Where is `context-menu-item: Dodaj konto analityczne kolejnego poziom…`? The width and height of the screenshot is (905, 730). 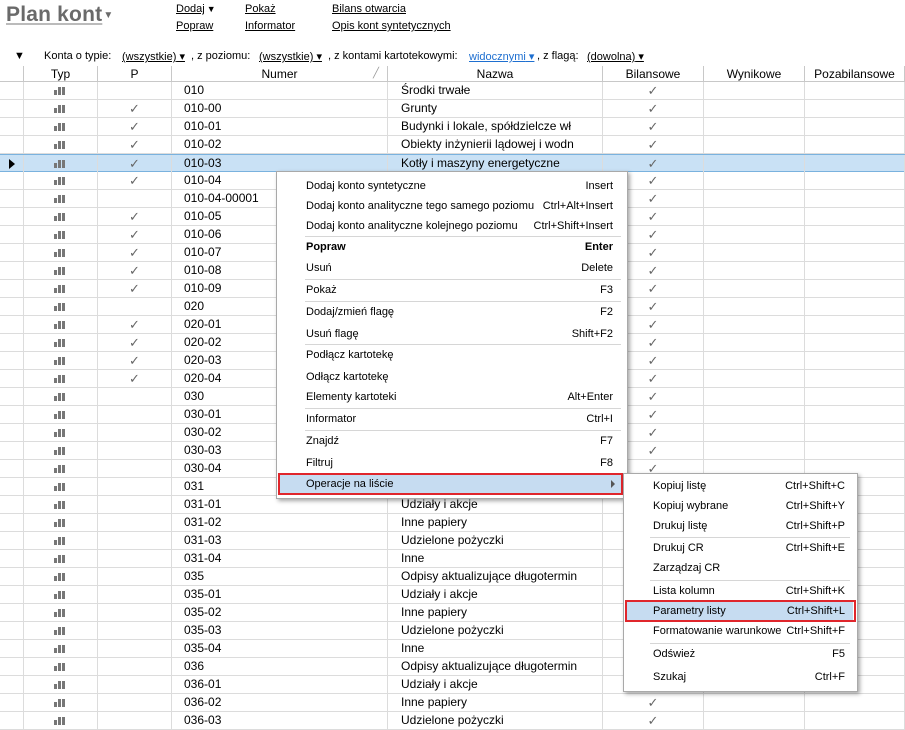
context-menu-item: Dodaj konto analityczne kolejnego poziom… is located at coordinates (451, 226).